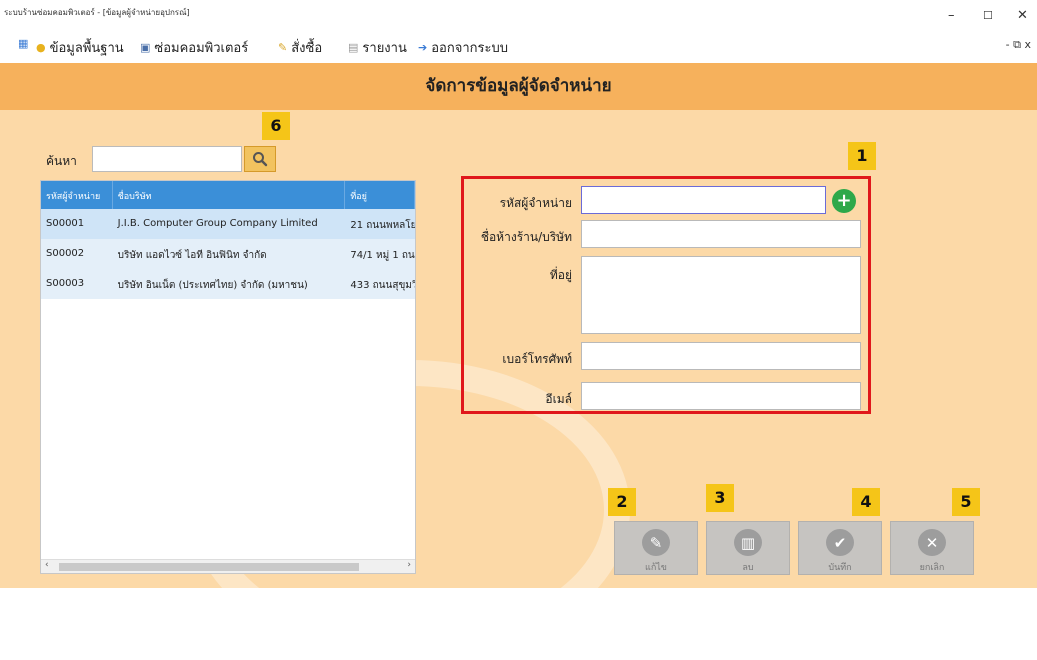 The height and width of the screenshot is (660, 1037). What do you see at coordinates (656, 568) in the screenshot?
I see `button-label: แก้ไข` at bounding box center [656, 568].